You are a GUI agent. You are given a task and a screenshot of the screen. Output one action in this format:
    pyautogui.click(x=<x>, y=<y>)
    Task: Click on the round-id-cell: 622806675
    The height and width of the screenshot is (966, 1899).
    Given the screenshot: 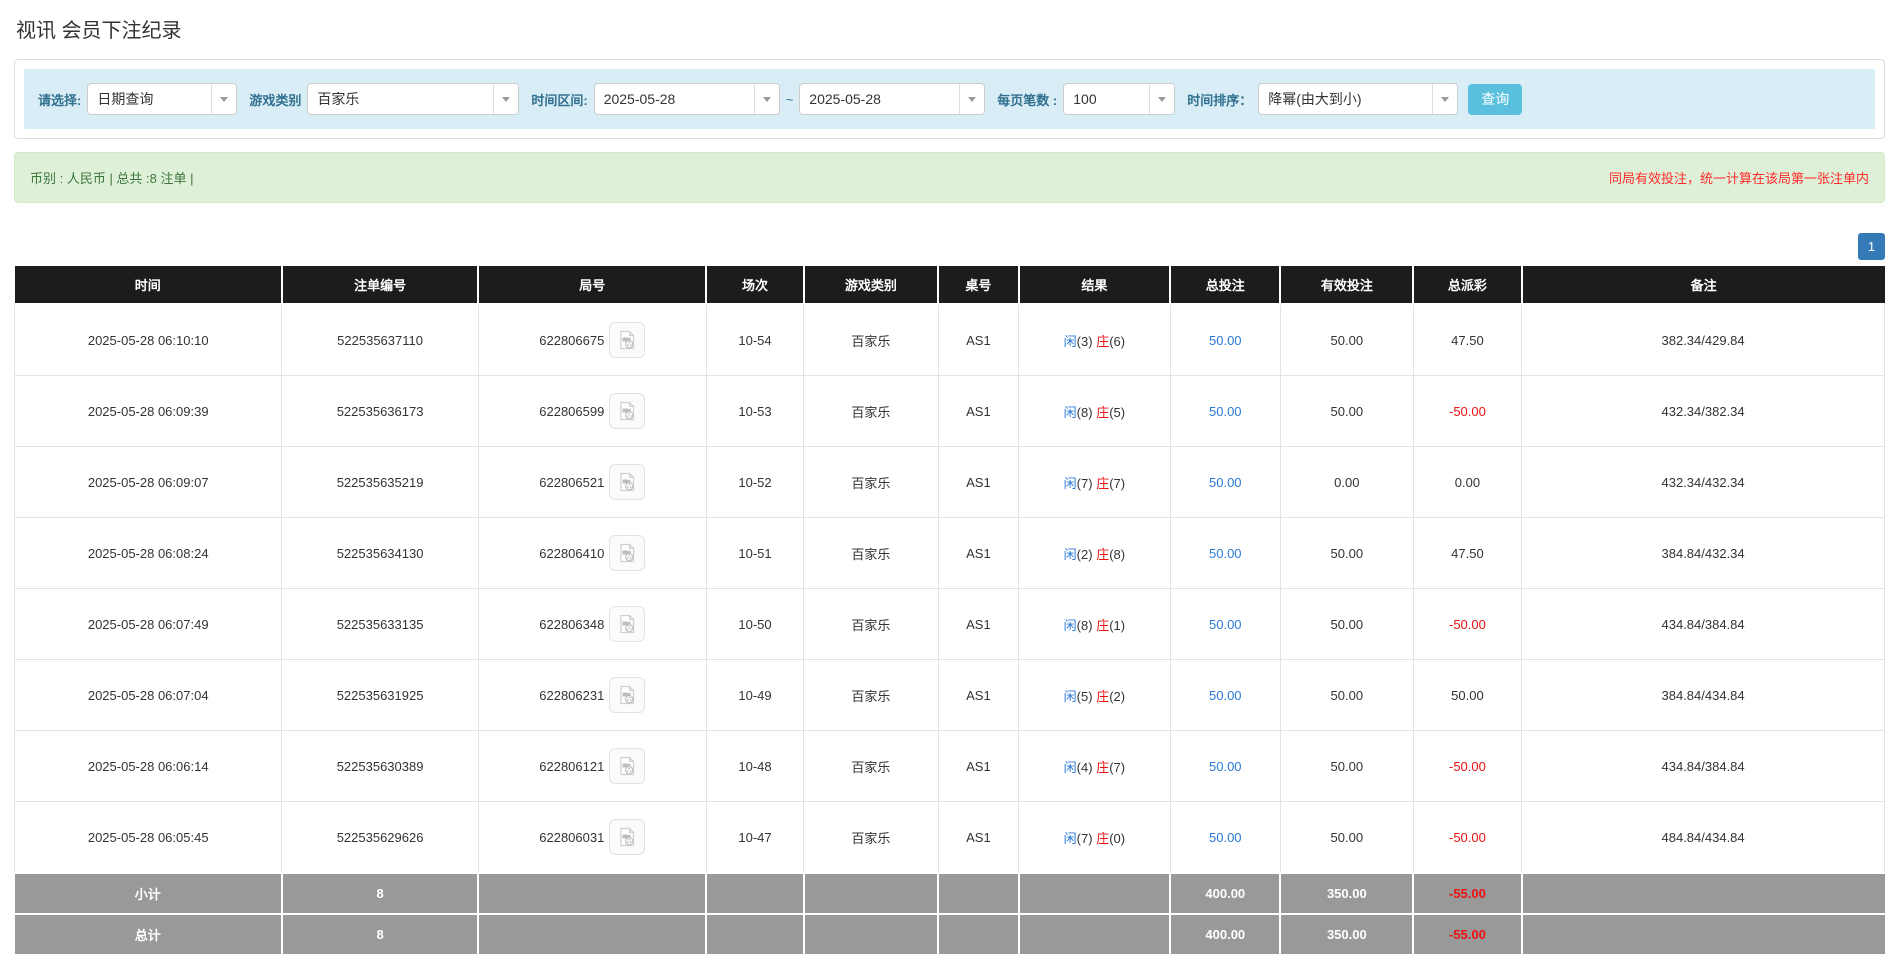 What is the action you would take?
    pyautogui.click(x=592, y=339)
    